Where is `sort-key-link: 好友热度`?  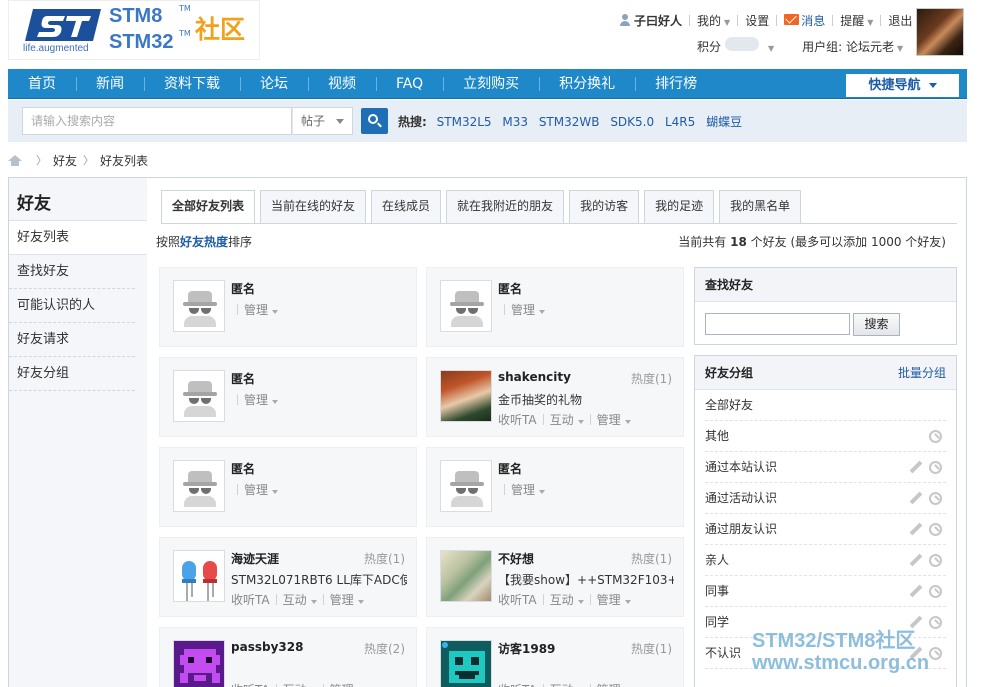
sort-key-link: 好友热度 is located at coordinates (204, 242).